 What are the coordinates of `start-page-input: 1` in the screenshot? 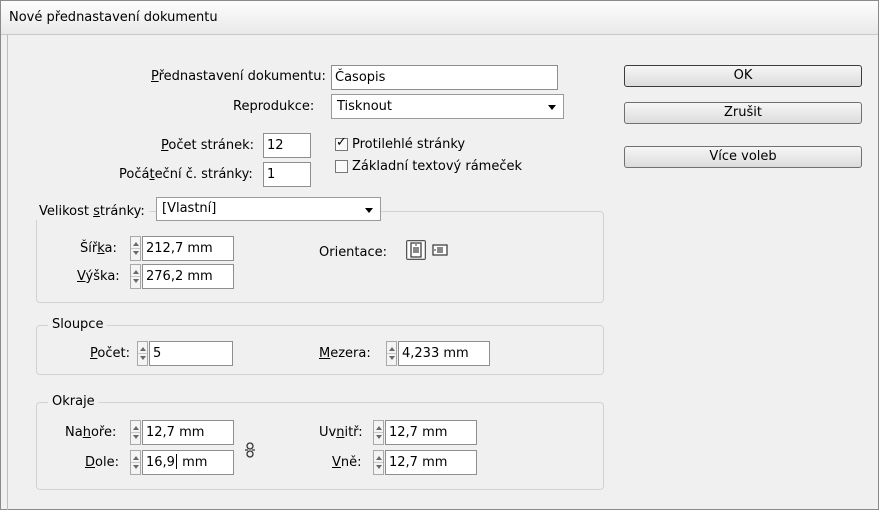 It's located at (287, 174).